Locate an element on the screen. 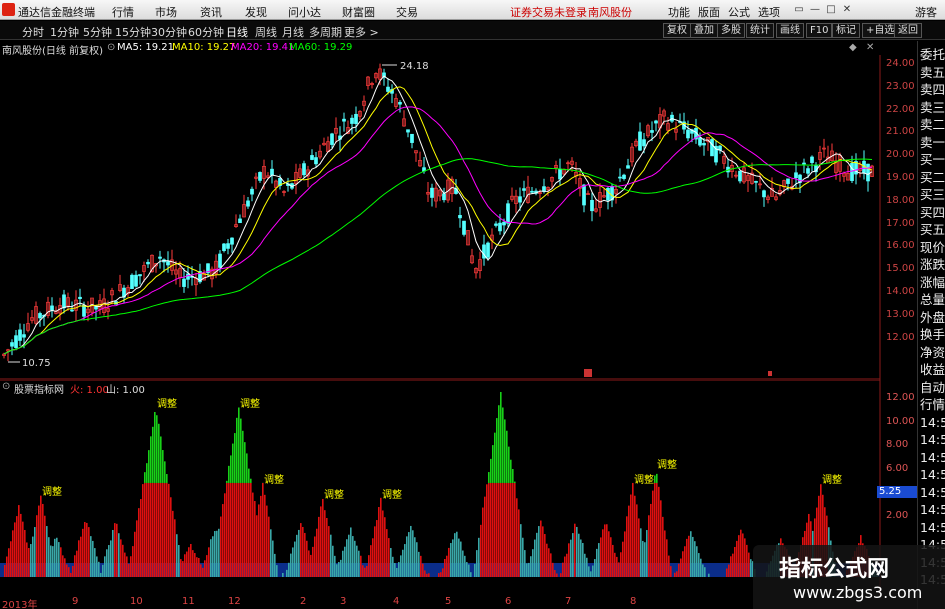  menu-options: 选项 is located at coordinates (769, 12).